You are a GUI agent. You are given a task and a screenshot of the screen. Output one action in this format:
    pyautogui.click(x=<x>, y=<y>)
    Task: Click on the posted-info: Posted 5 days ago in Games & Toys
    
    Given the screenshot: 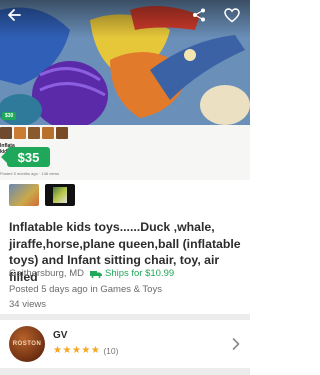 What is the action you would take?
    pyautogui.click(x=85, y=289)
    